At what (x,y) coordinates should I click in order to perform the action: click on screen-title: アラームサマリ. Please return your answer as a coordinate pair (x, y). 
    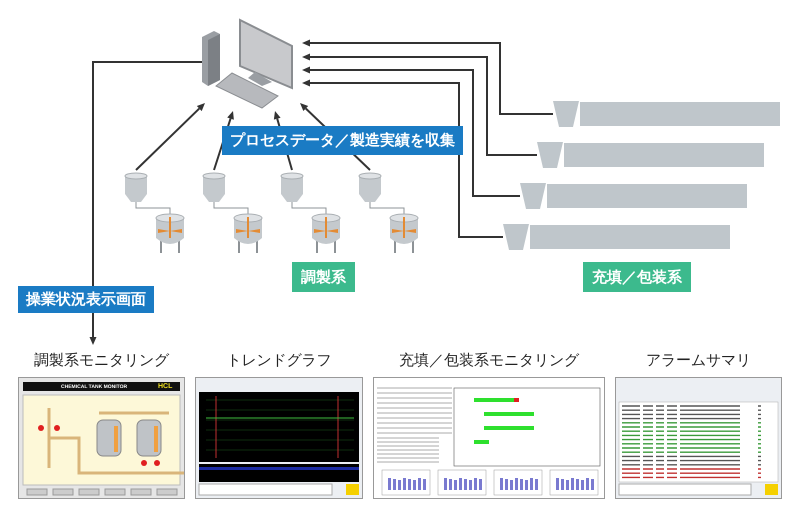
    Looking at the image, I should click on (698, 360).